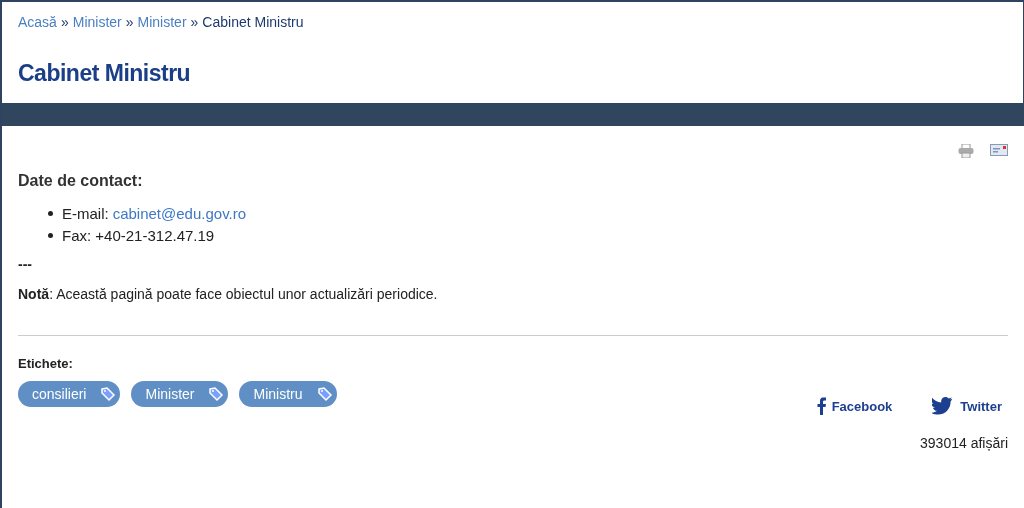 This screenshot has height=508, width=1024. Describe the element at coordinates (967, 406) in the screenshot. I see `twitter-link: Twitter` at that location.